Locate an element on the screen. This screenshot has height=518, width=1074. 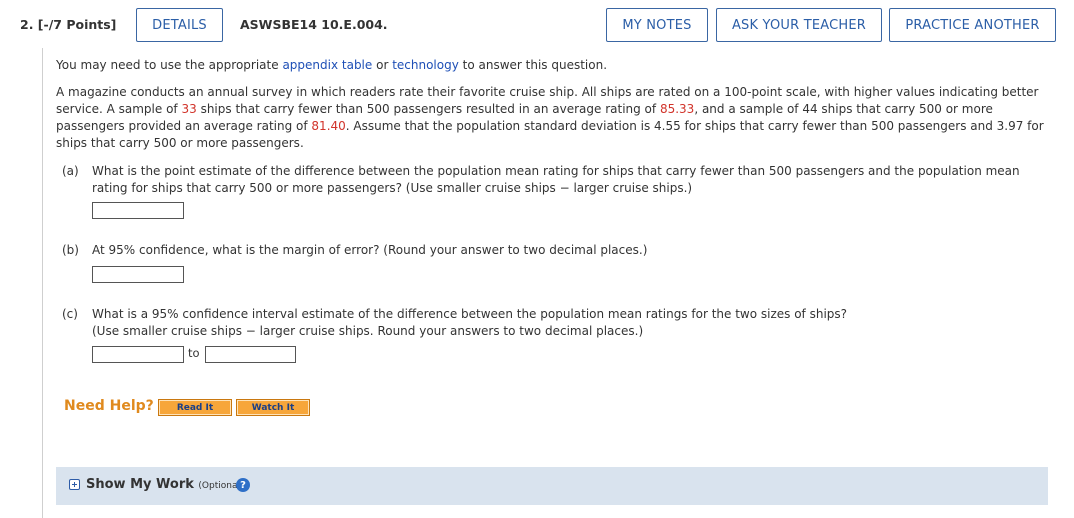
intro-text-start: You may need to use the appropriate is located at coordinates (169, 65).